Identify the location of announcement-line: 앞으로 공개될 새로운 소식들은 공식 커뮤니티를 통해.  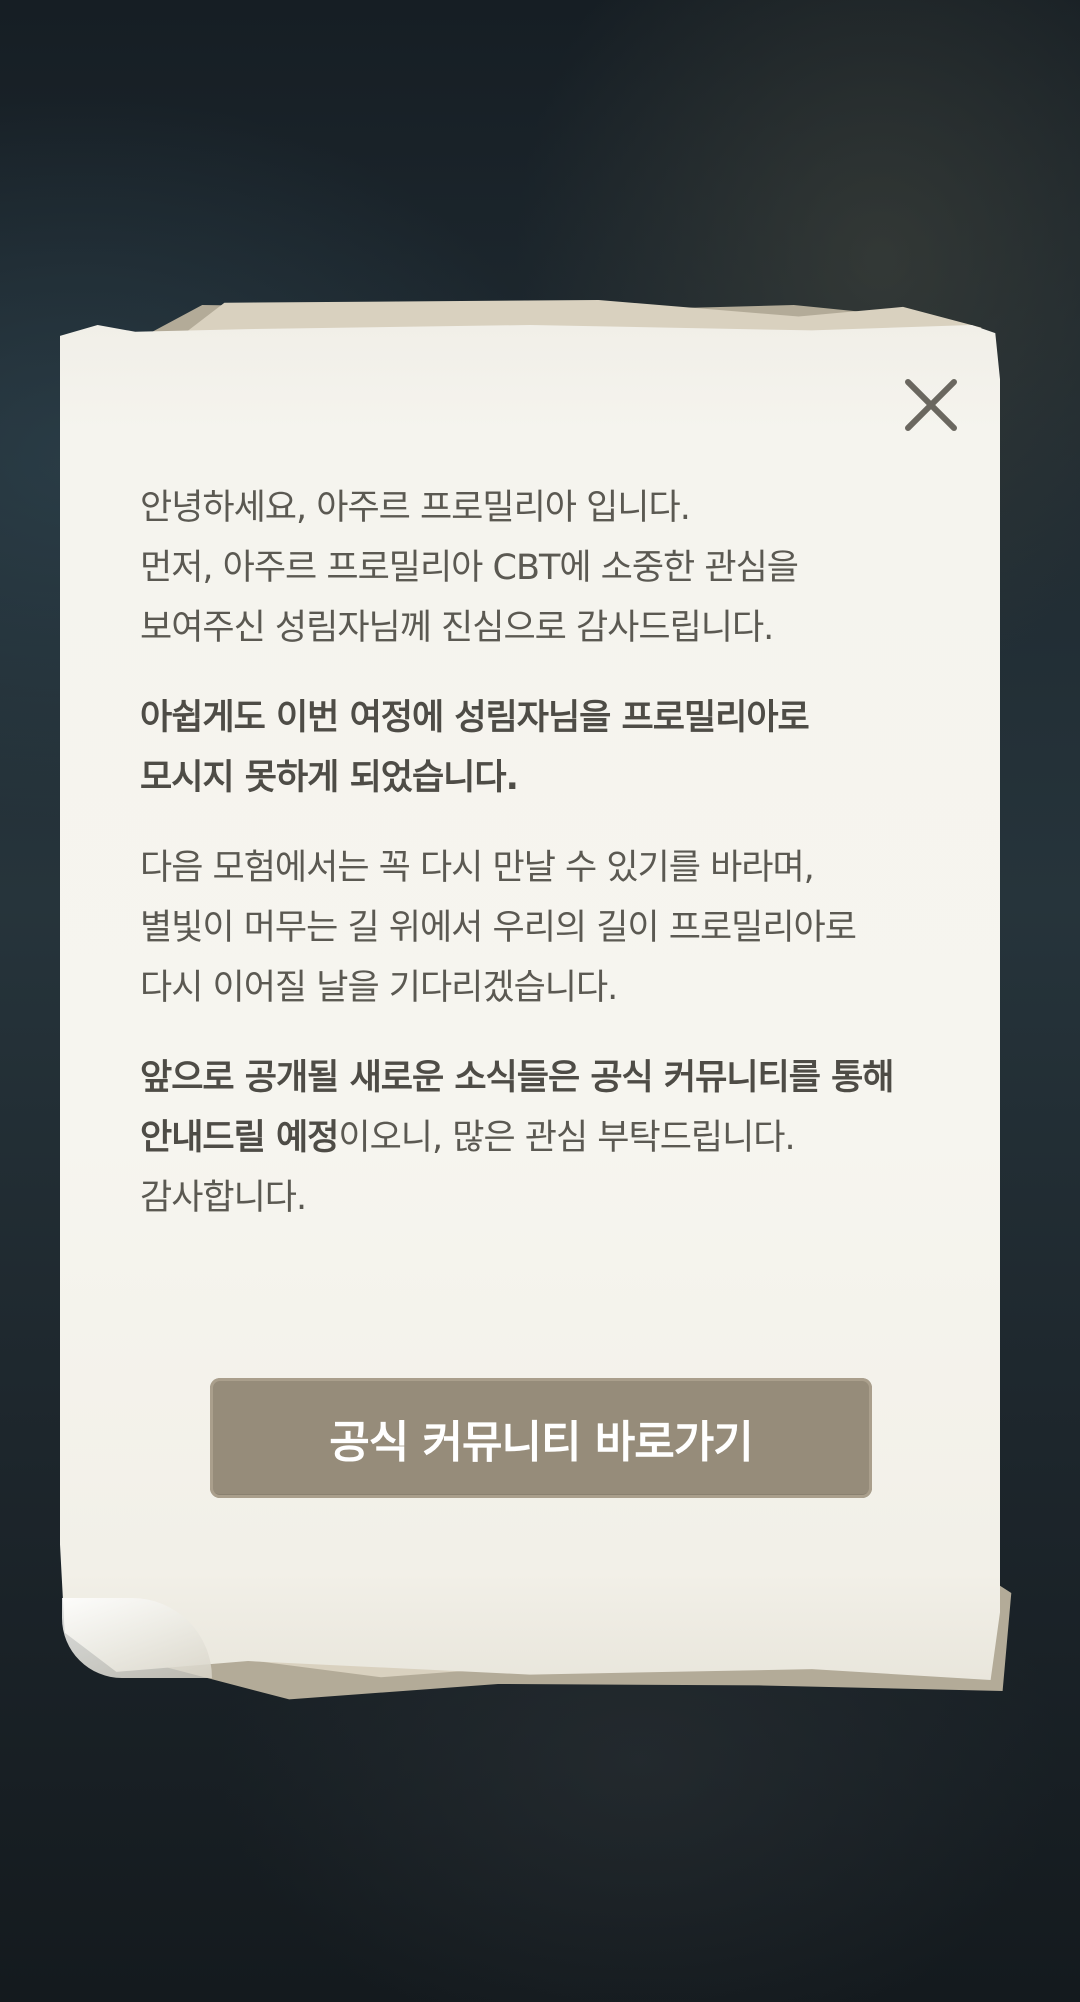
(517, 1078).